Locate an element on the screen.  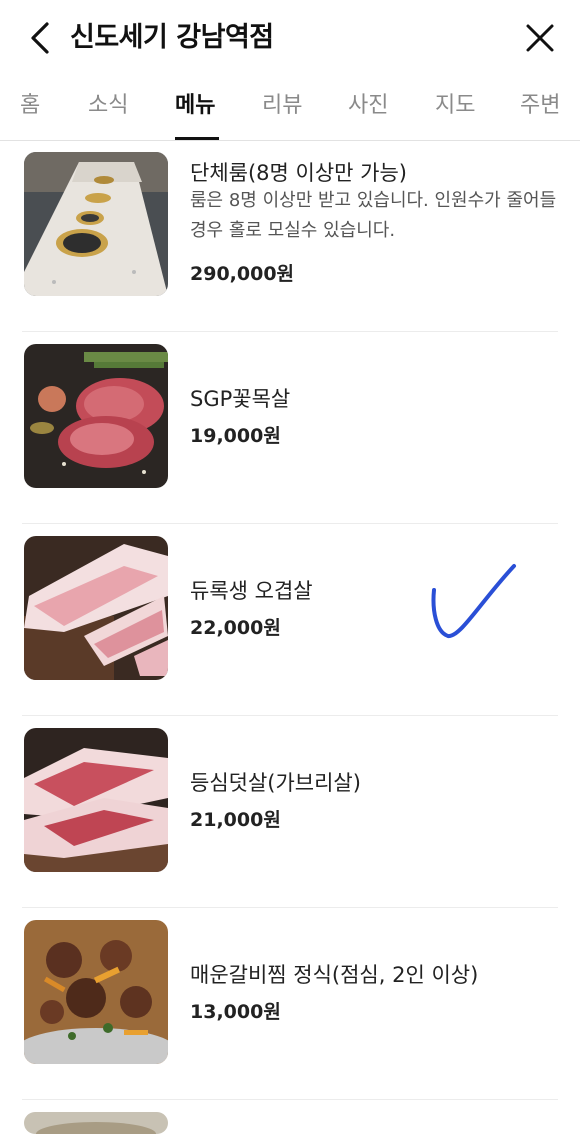
chevron-left-icon is located at coordinates (40, 38).